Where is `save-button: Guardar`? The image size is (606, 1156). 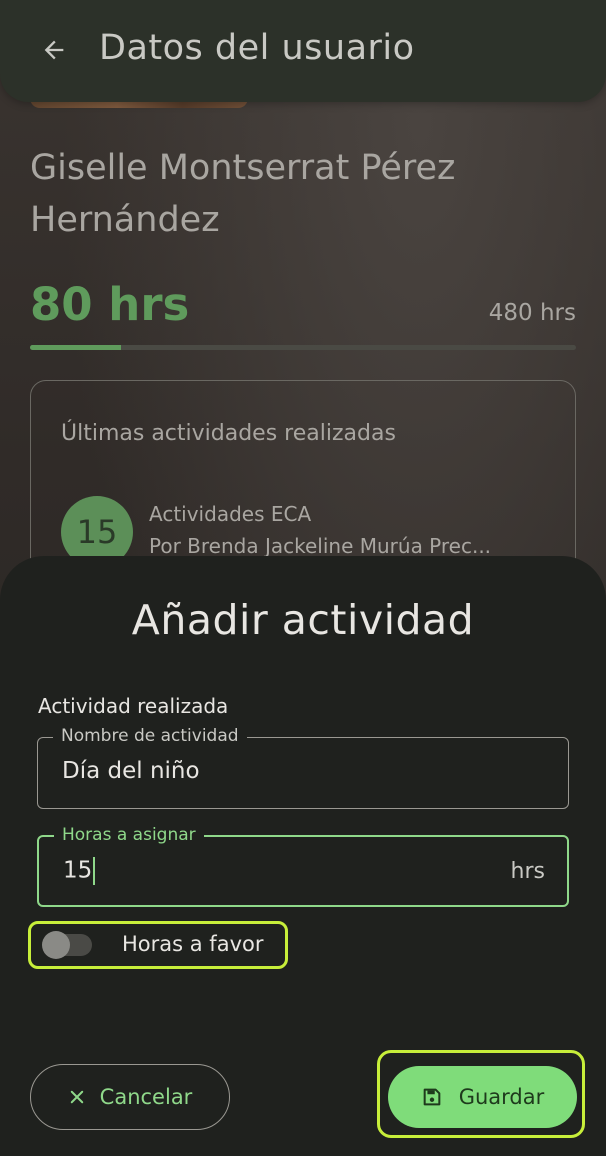 save-button: Guardar is located at coordinates (482, 1097).